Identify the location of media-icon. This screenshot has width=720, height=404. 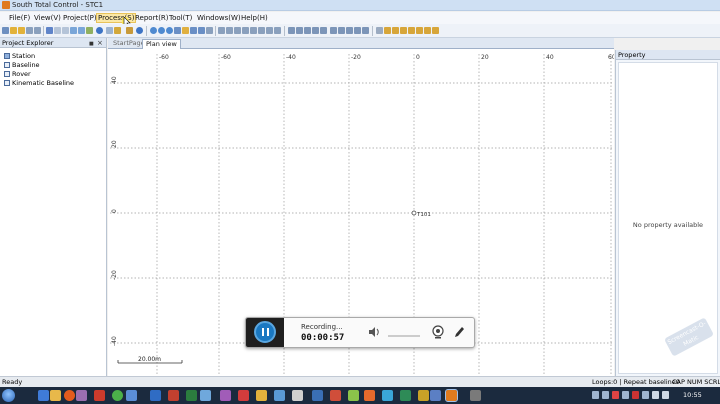
(81, 395).